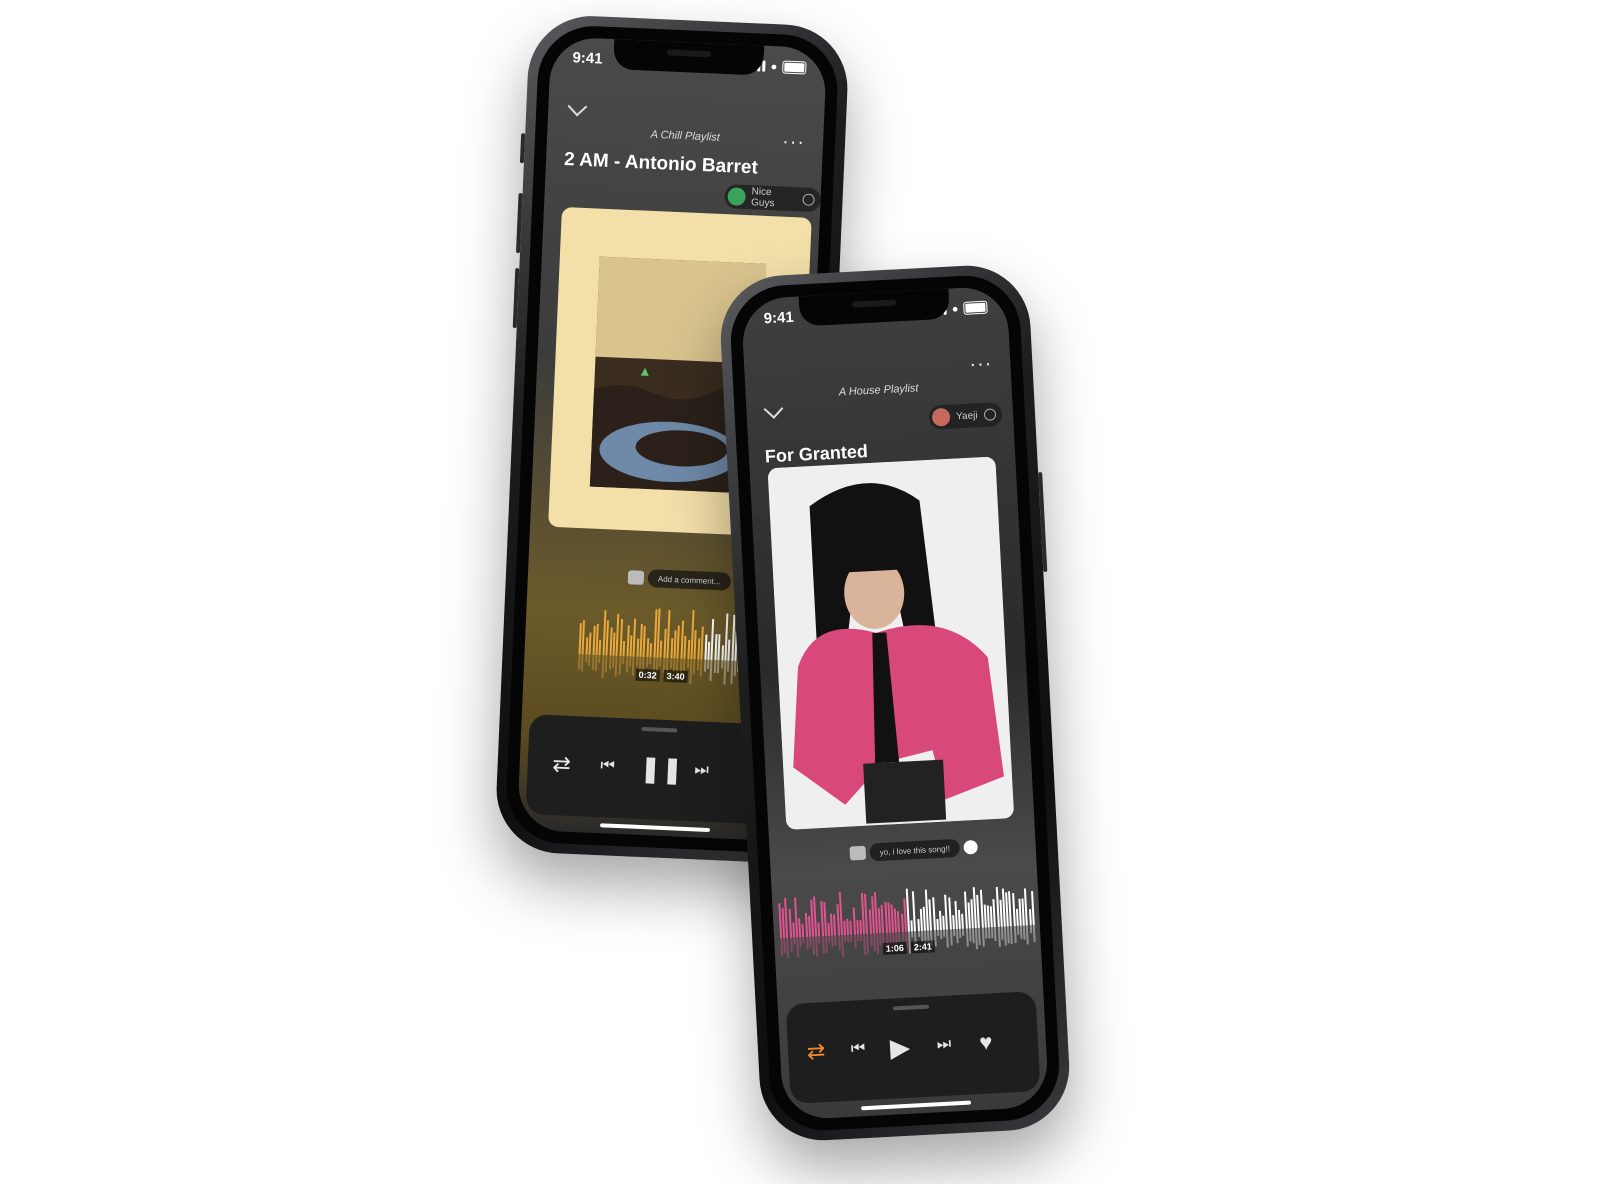 Image resolution: width=1600 pixels, height=1184 pixels. What do you see at coordinates (661, 164) in the screenshot?
I see `song-title: 2 AM - Antonio Barret` at bounding box center [661, 164].